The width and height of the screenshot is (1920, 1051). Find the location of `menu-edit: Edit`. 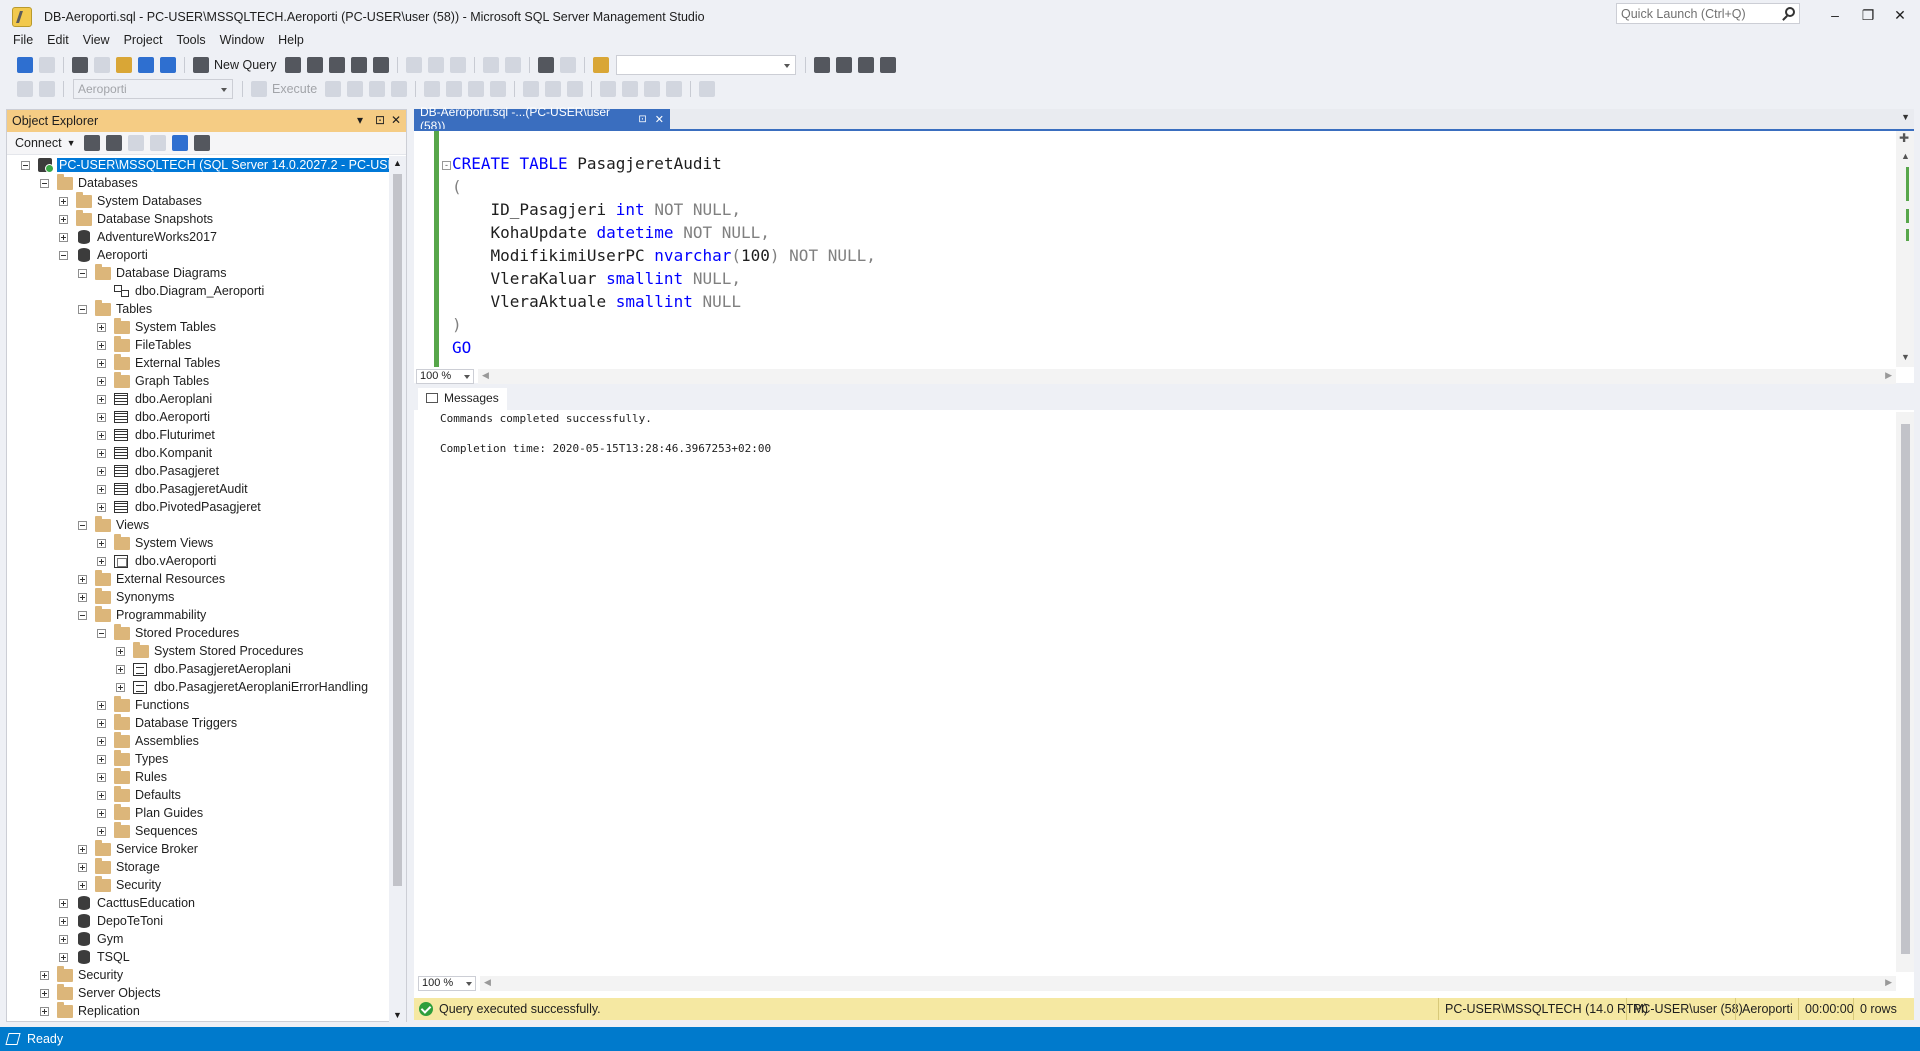

menu-edit: Edit is located at coordinates (58, 42).